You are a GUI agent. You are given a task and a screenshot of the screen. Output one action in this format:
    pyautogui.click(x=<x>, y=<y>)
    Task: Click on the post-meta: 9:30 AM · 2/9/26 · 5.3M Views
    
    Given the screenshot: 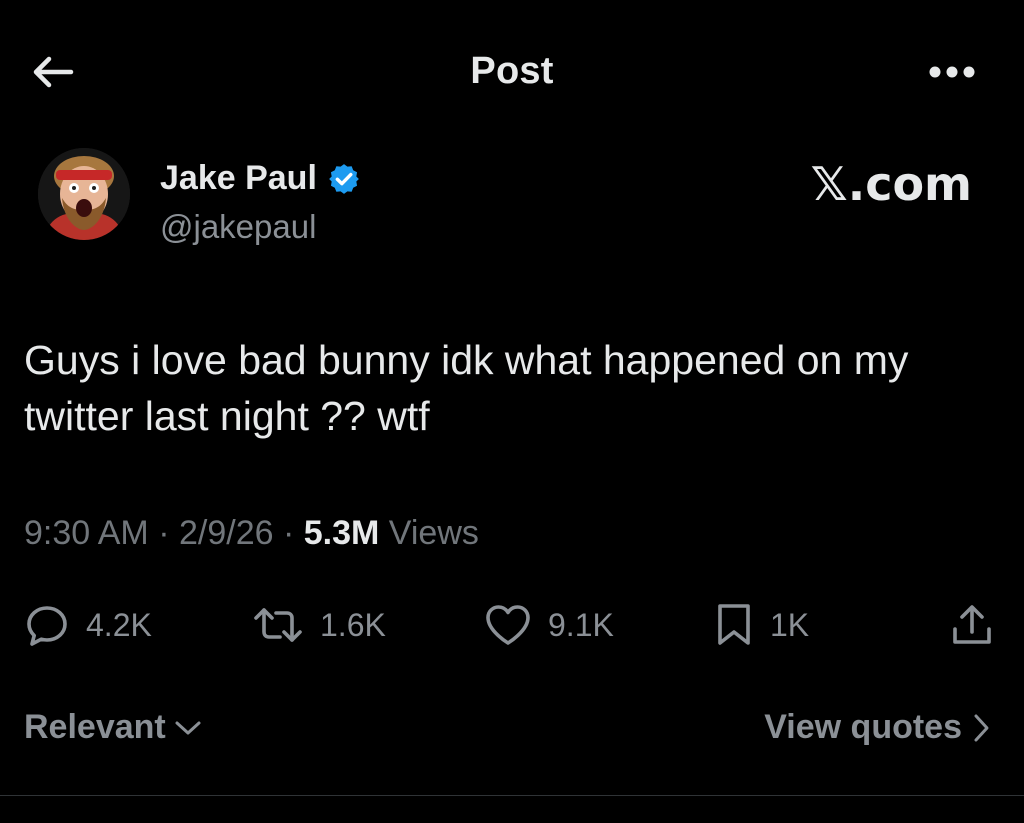 What is the action you would take?
    pyautogui.click(x=251, y=533)
    